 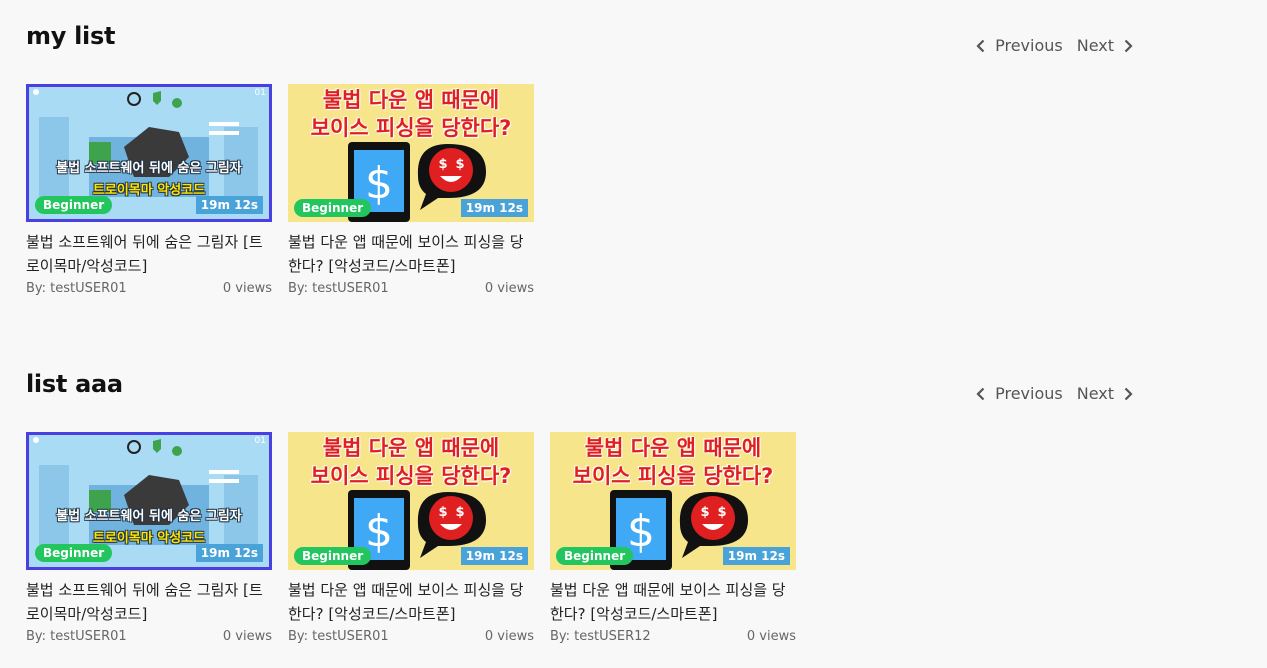 I want to click on author: By: testUSER12, so click(x=600, y=636).